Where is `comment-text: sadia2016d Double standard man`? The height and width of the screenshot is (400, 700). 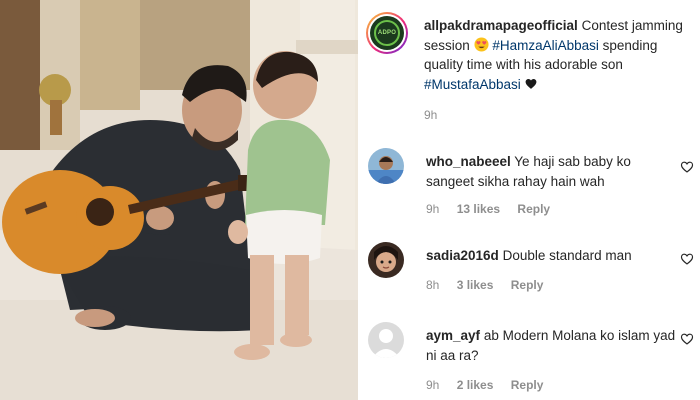
comment-text: sadia2016d Double standard man is located at coordinates (551, 256).